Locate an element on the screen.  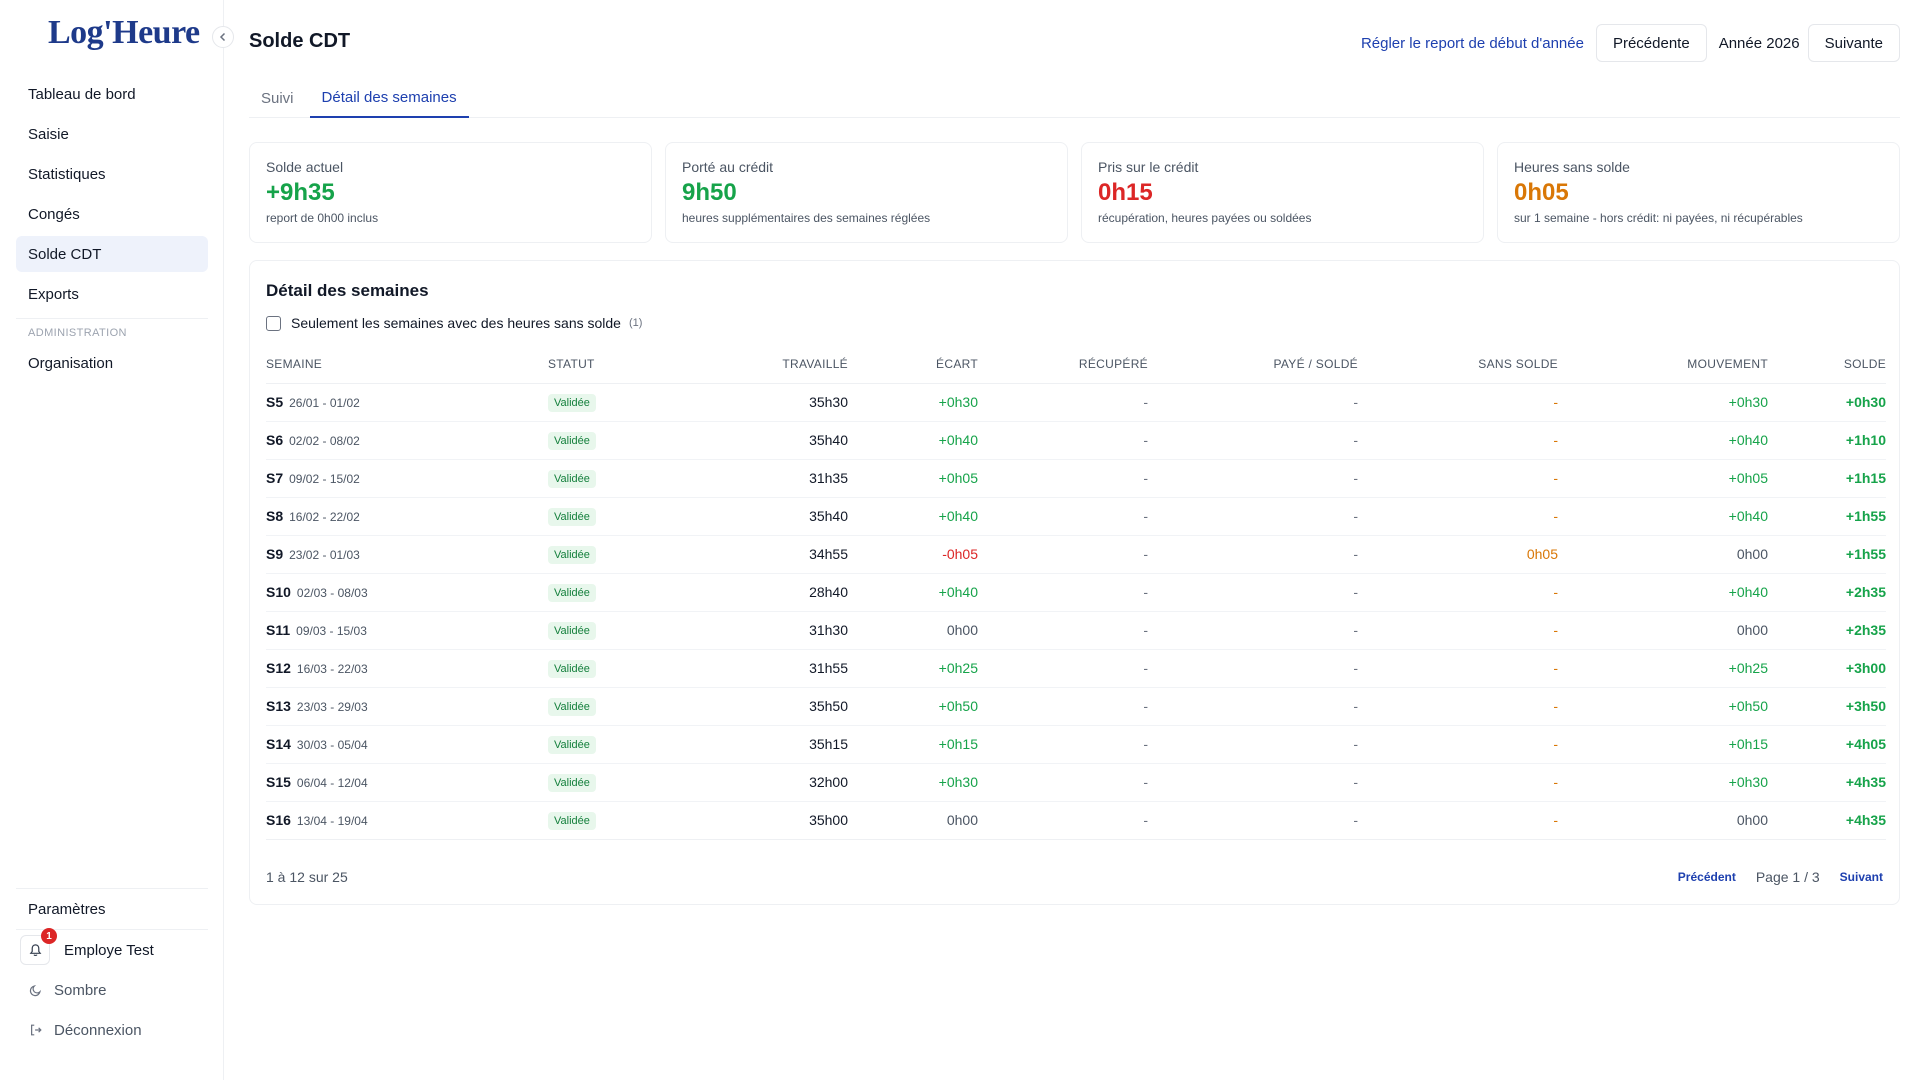
column-header-semaine: SEMAINE is located at coordinates (407, 364).